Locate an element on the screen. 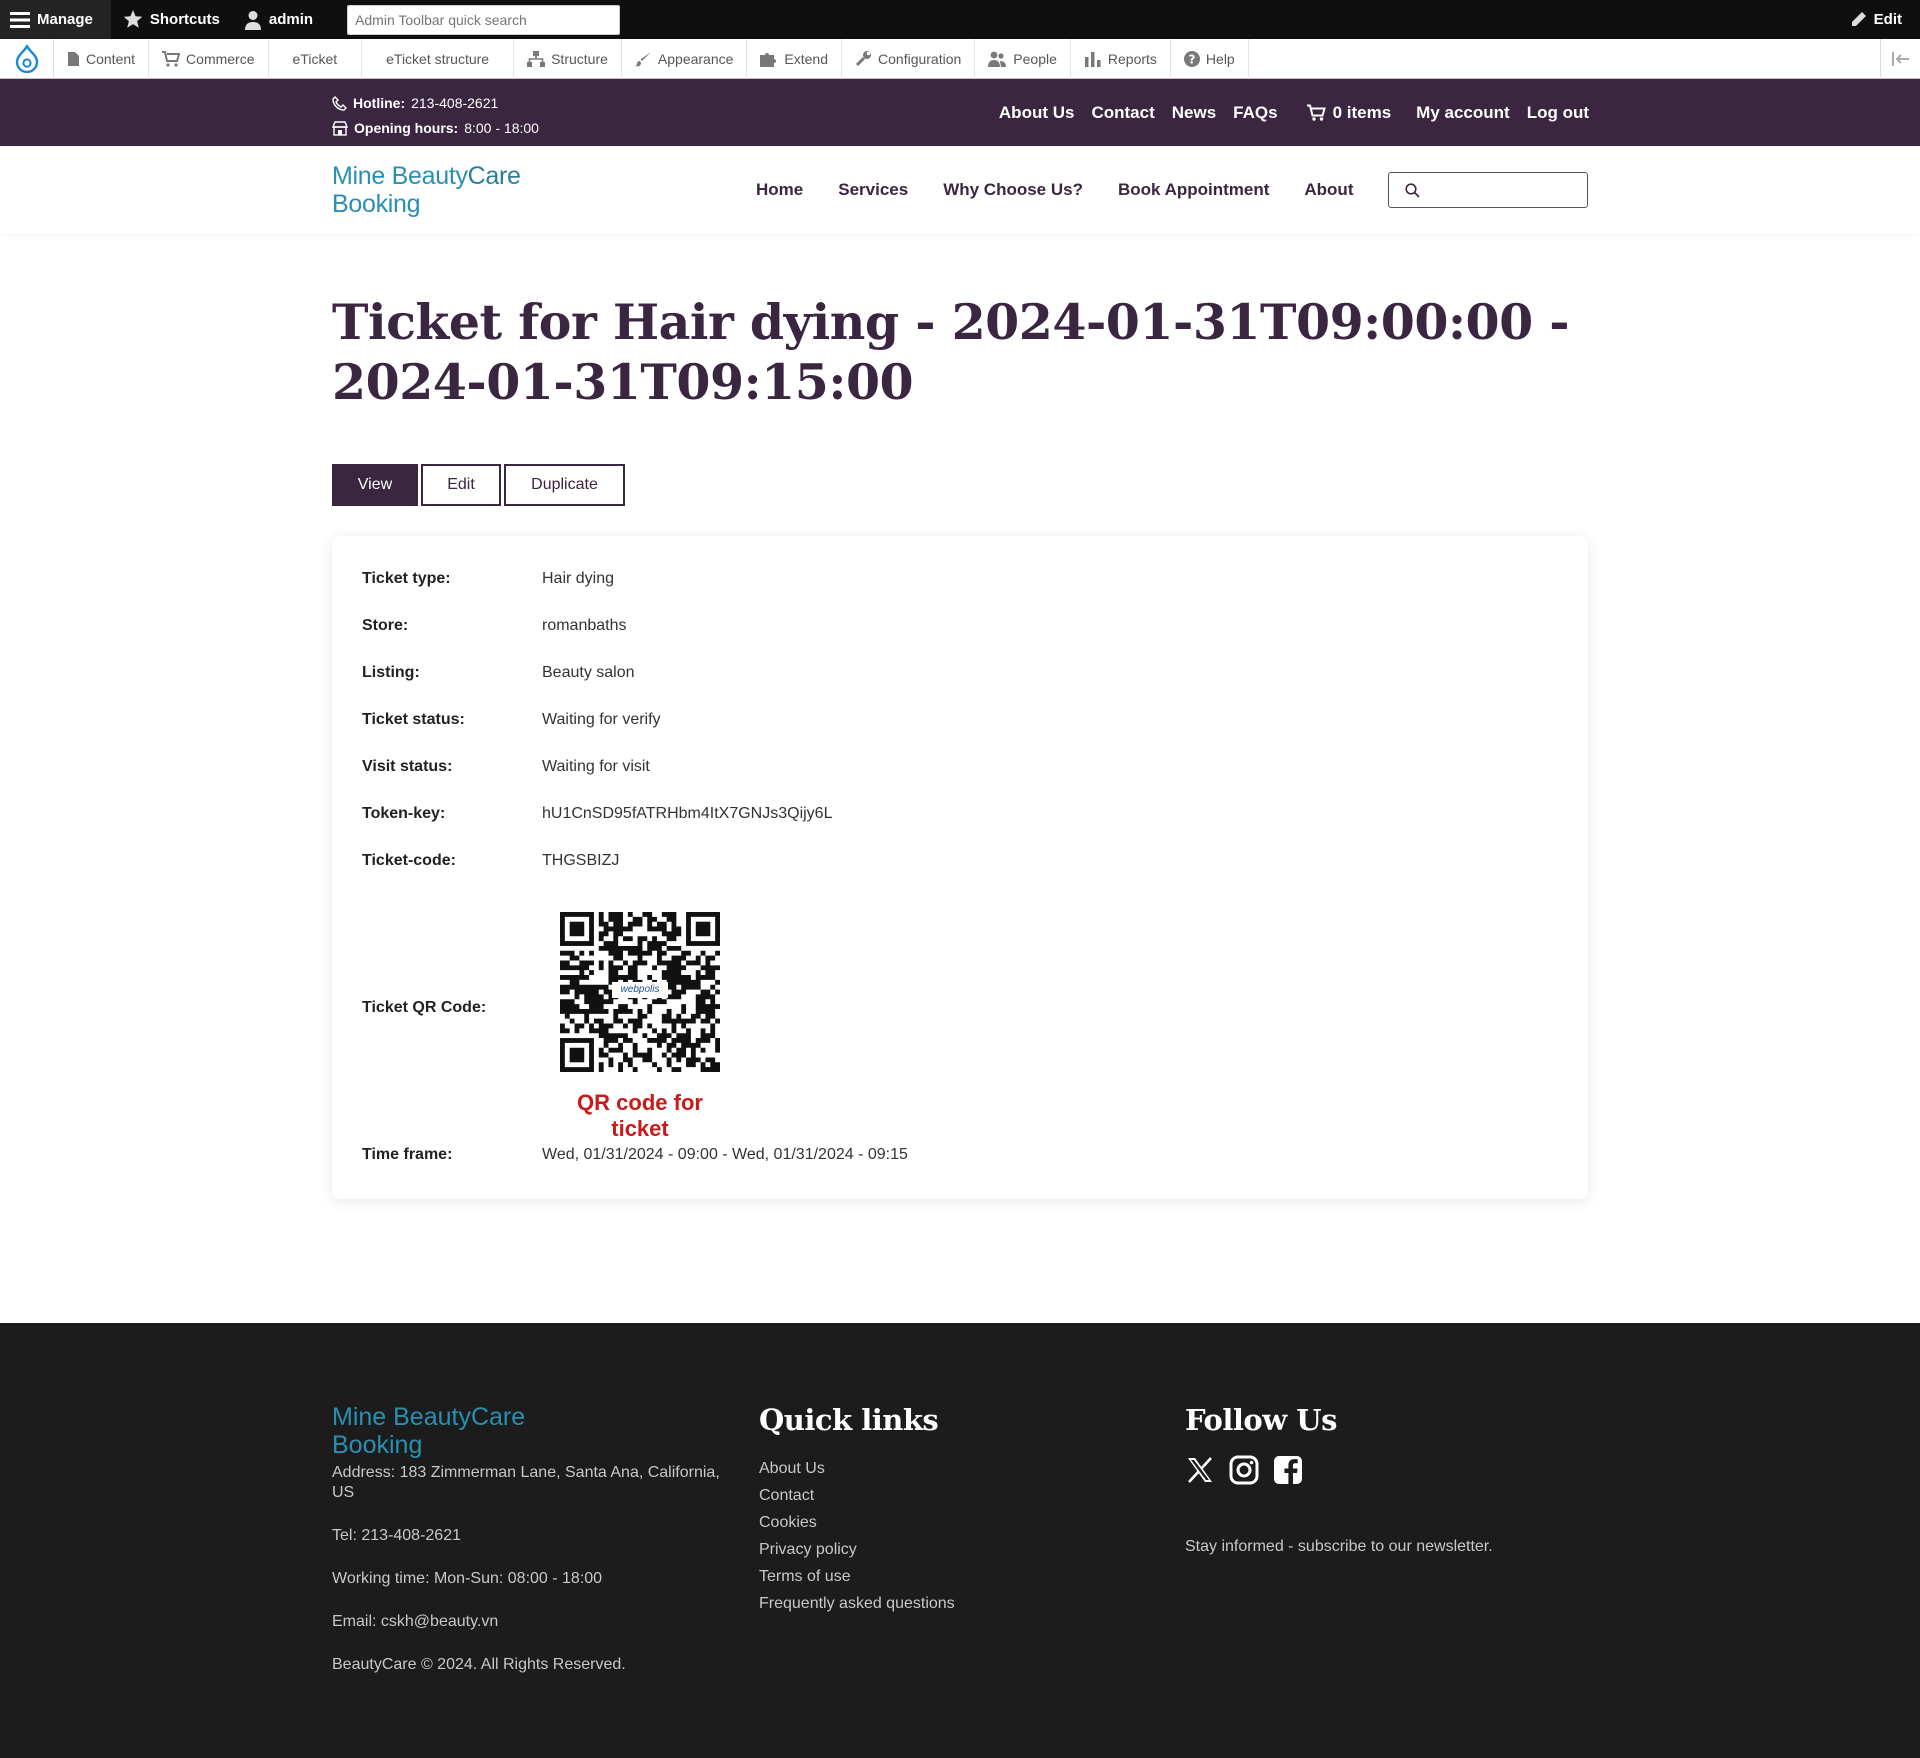 The image size is (1920, 1758). qr-finder-pattern is located at coordinates (577, 929).